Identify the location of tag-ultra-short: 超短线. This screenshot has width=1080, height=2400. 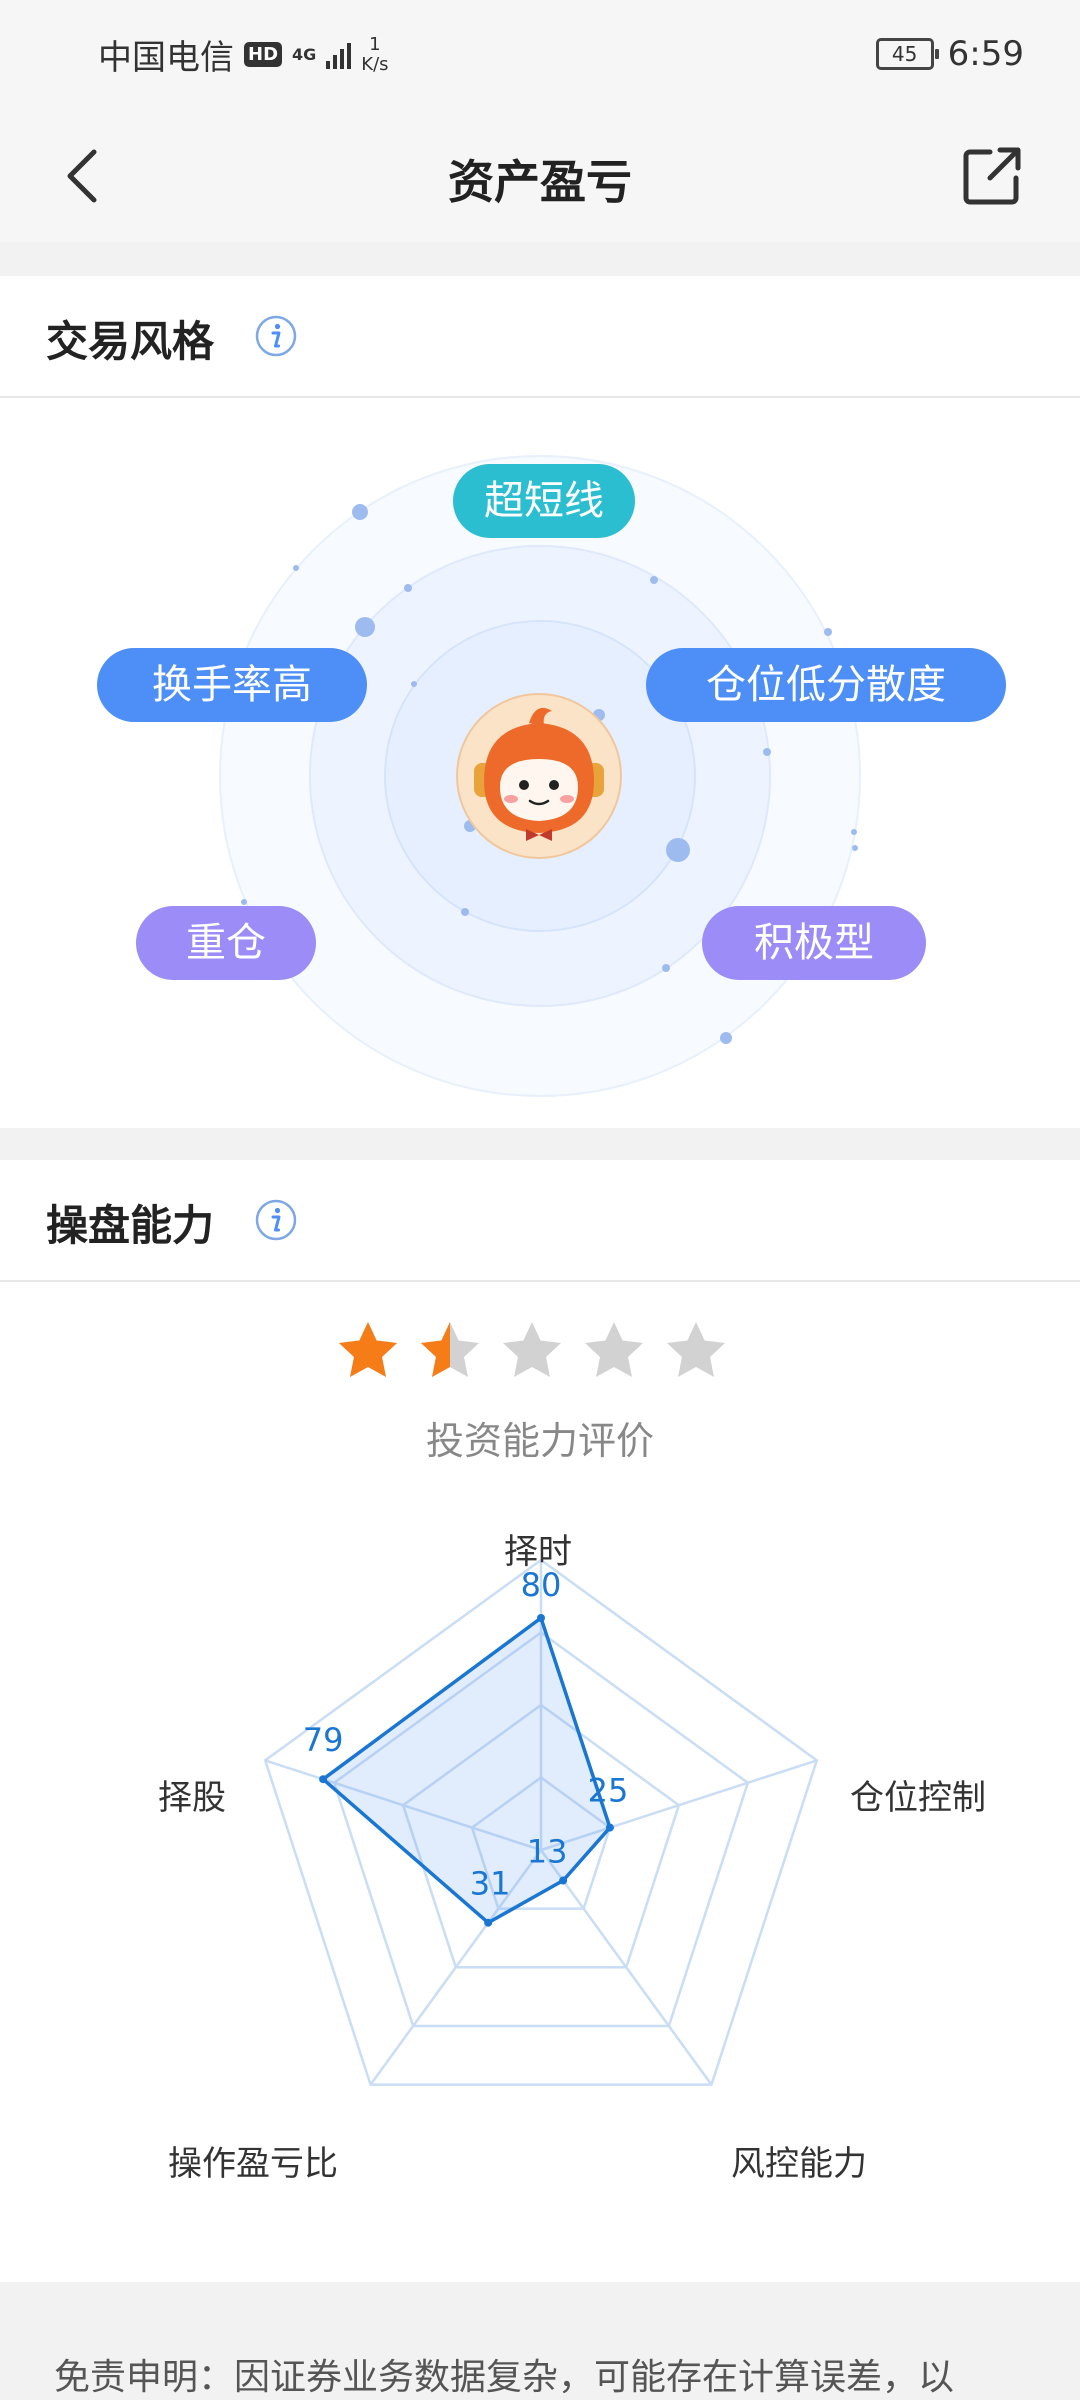
(544, 501).